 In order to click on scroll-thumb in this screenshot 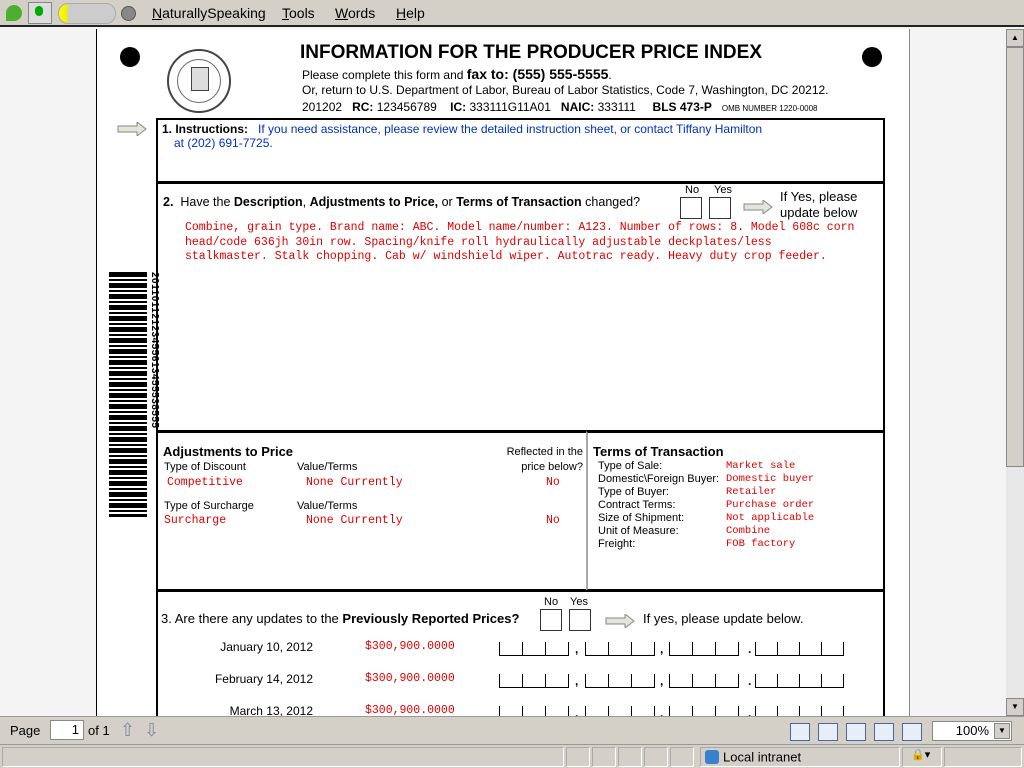, I will do `click(1015, 257)`.